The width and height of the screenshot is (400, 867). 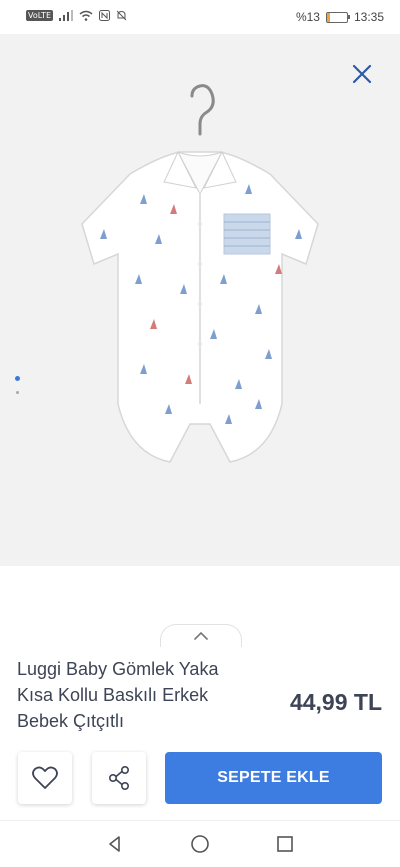 What do you see at coordinates (368, 17) in the screenshot?
I see `status-time: 13:35` at bounding box center [368, 17].